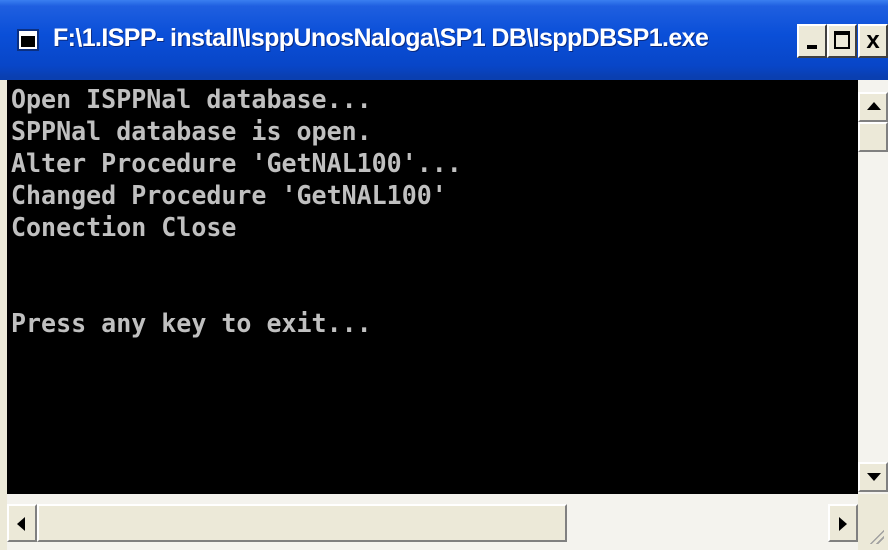  Describe the element at coordinates (812, 41) in the screenshot. I see `minimize-button` at that location.